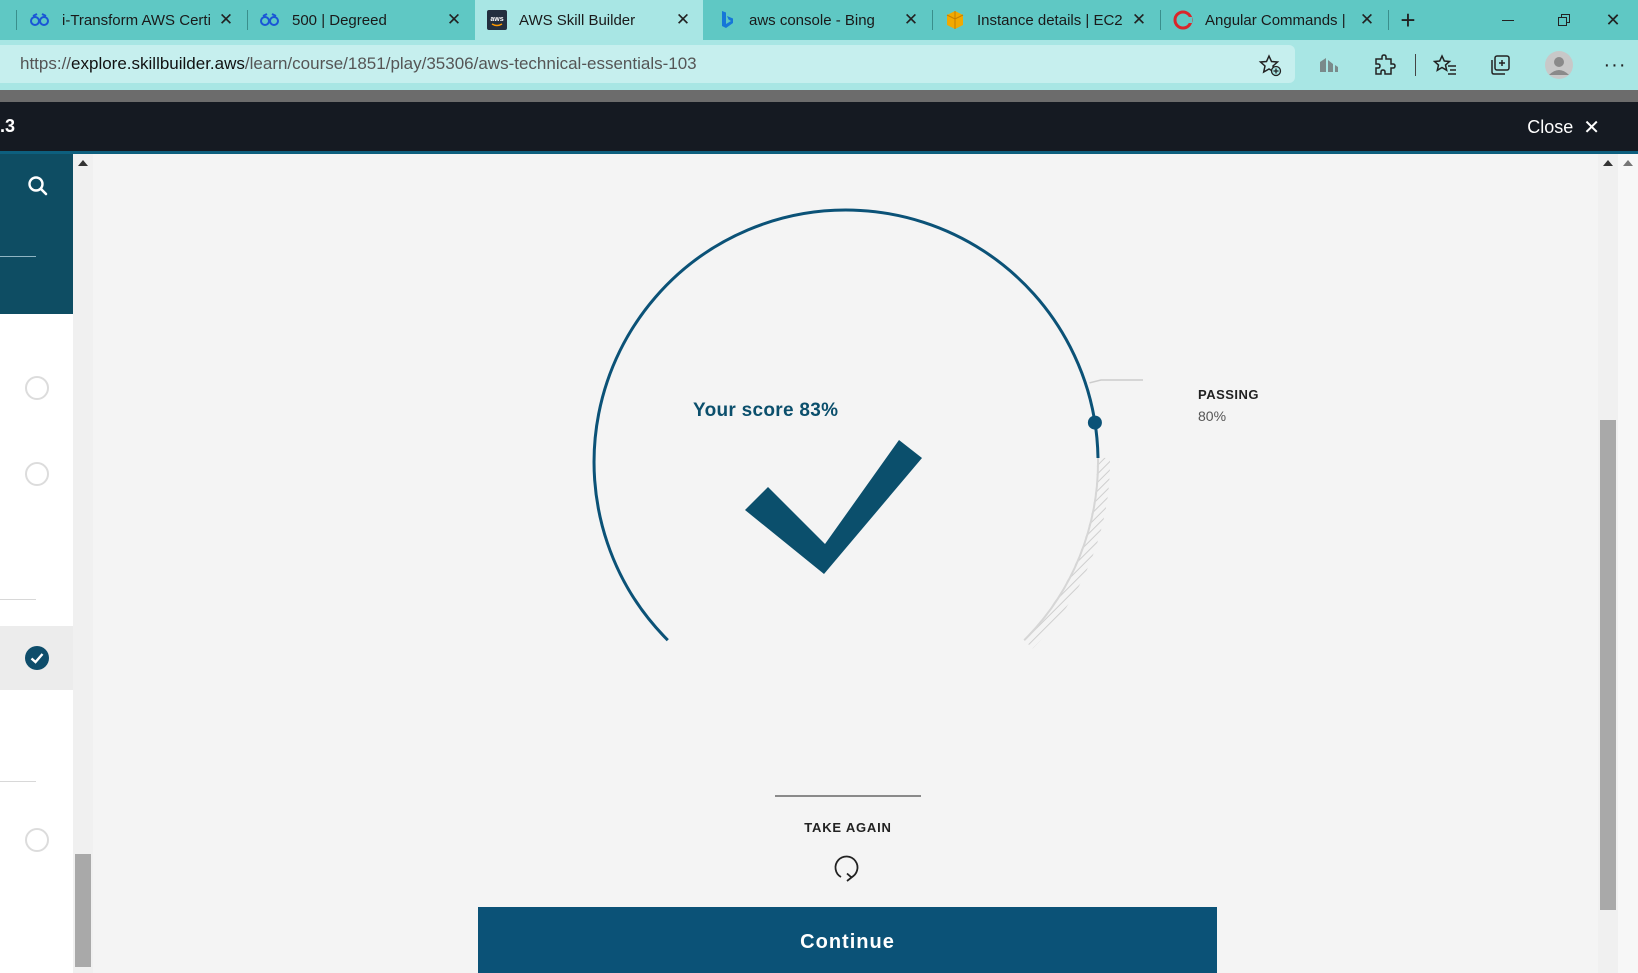 The image size is (1638, 973). I want to click on toolbar-separator, so click(1415, 65).